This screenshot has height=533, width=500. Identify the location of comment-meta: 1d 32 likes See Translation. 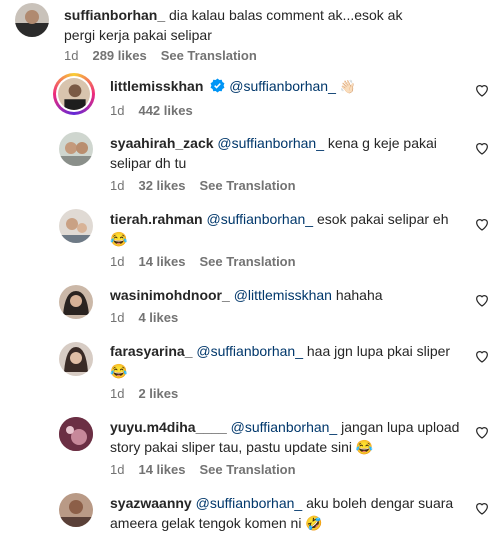
(210, 185).